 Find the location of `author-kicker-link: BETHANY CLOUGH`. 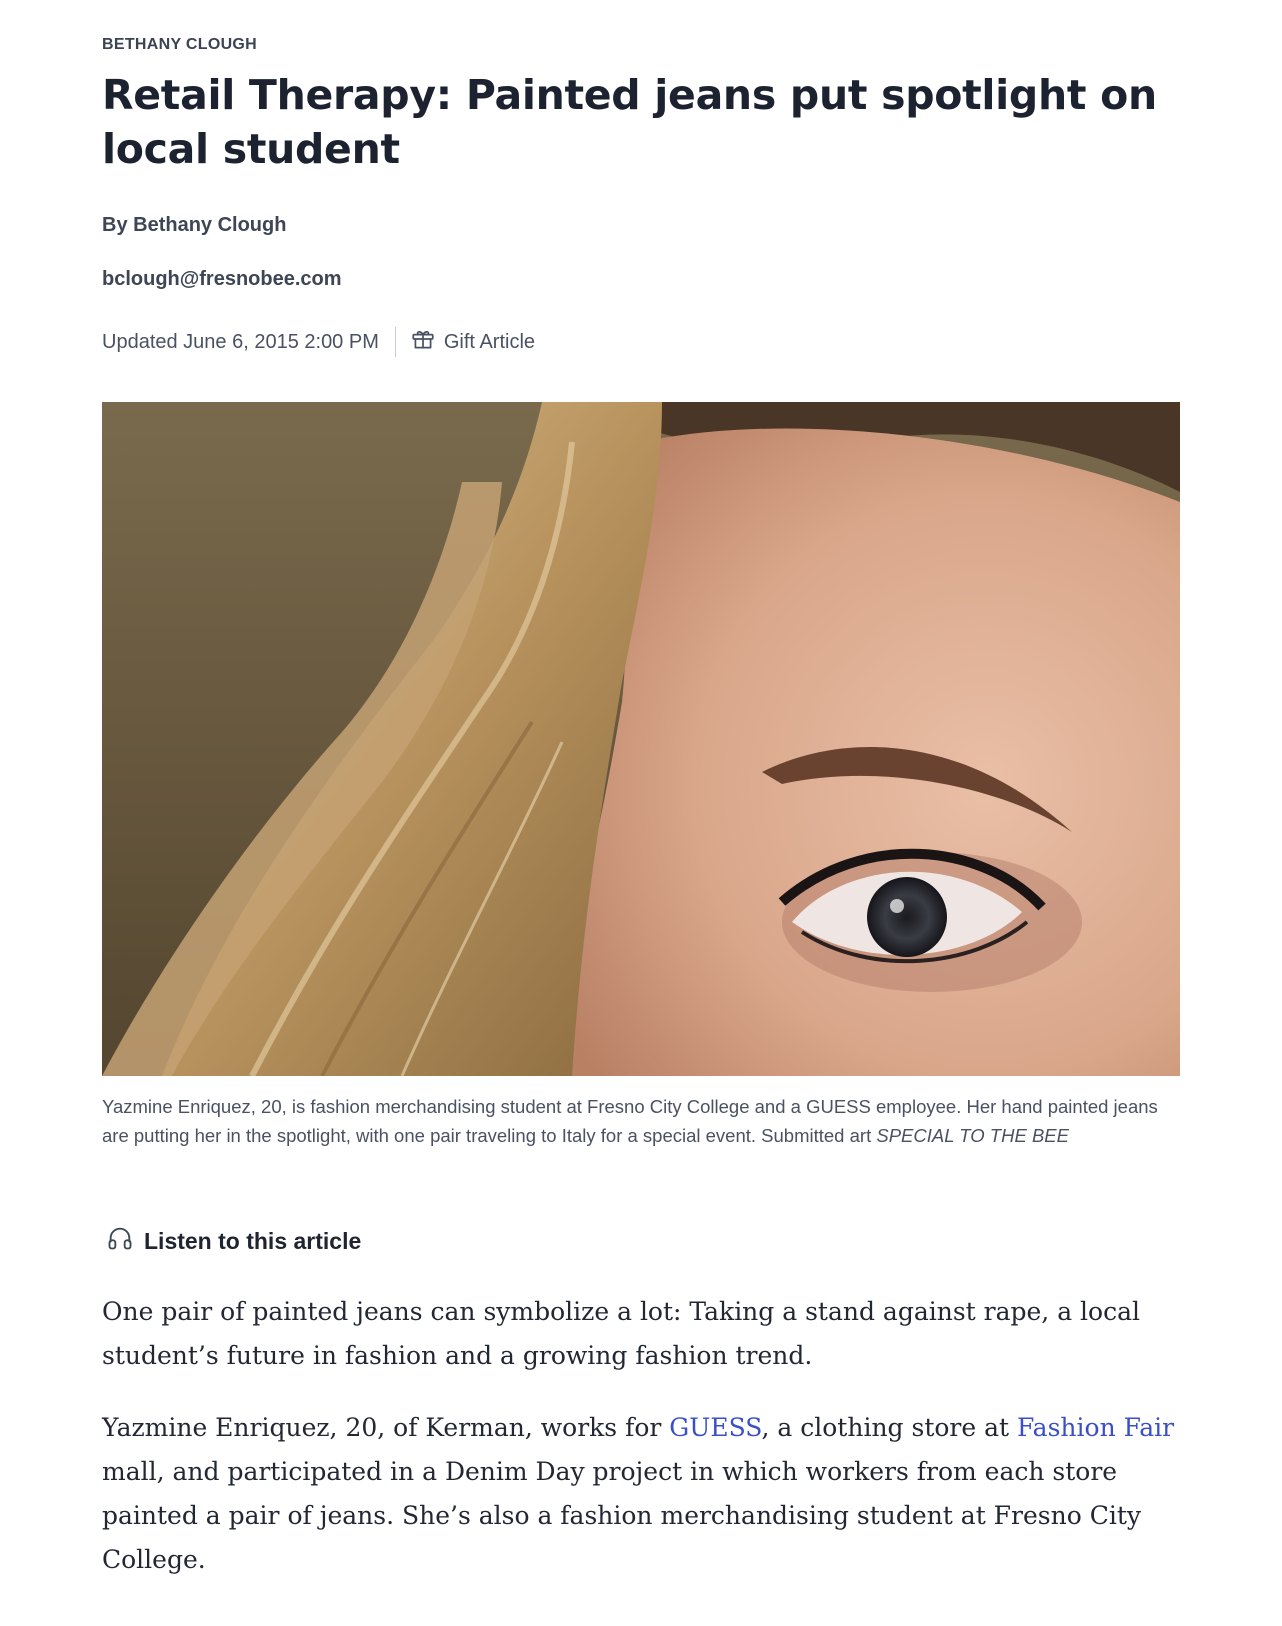

author-kicker-link: BETHANY CLOUGH is located at coordinates (179, 45).